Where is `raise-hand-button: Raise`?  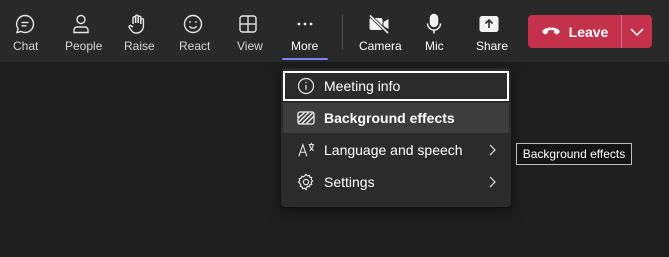
raise-hand-button: Raise is located at coordinates (137, 31).